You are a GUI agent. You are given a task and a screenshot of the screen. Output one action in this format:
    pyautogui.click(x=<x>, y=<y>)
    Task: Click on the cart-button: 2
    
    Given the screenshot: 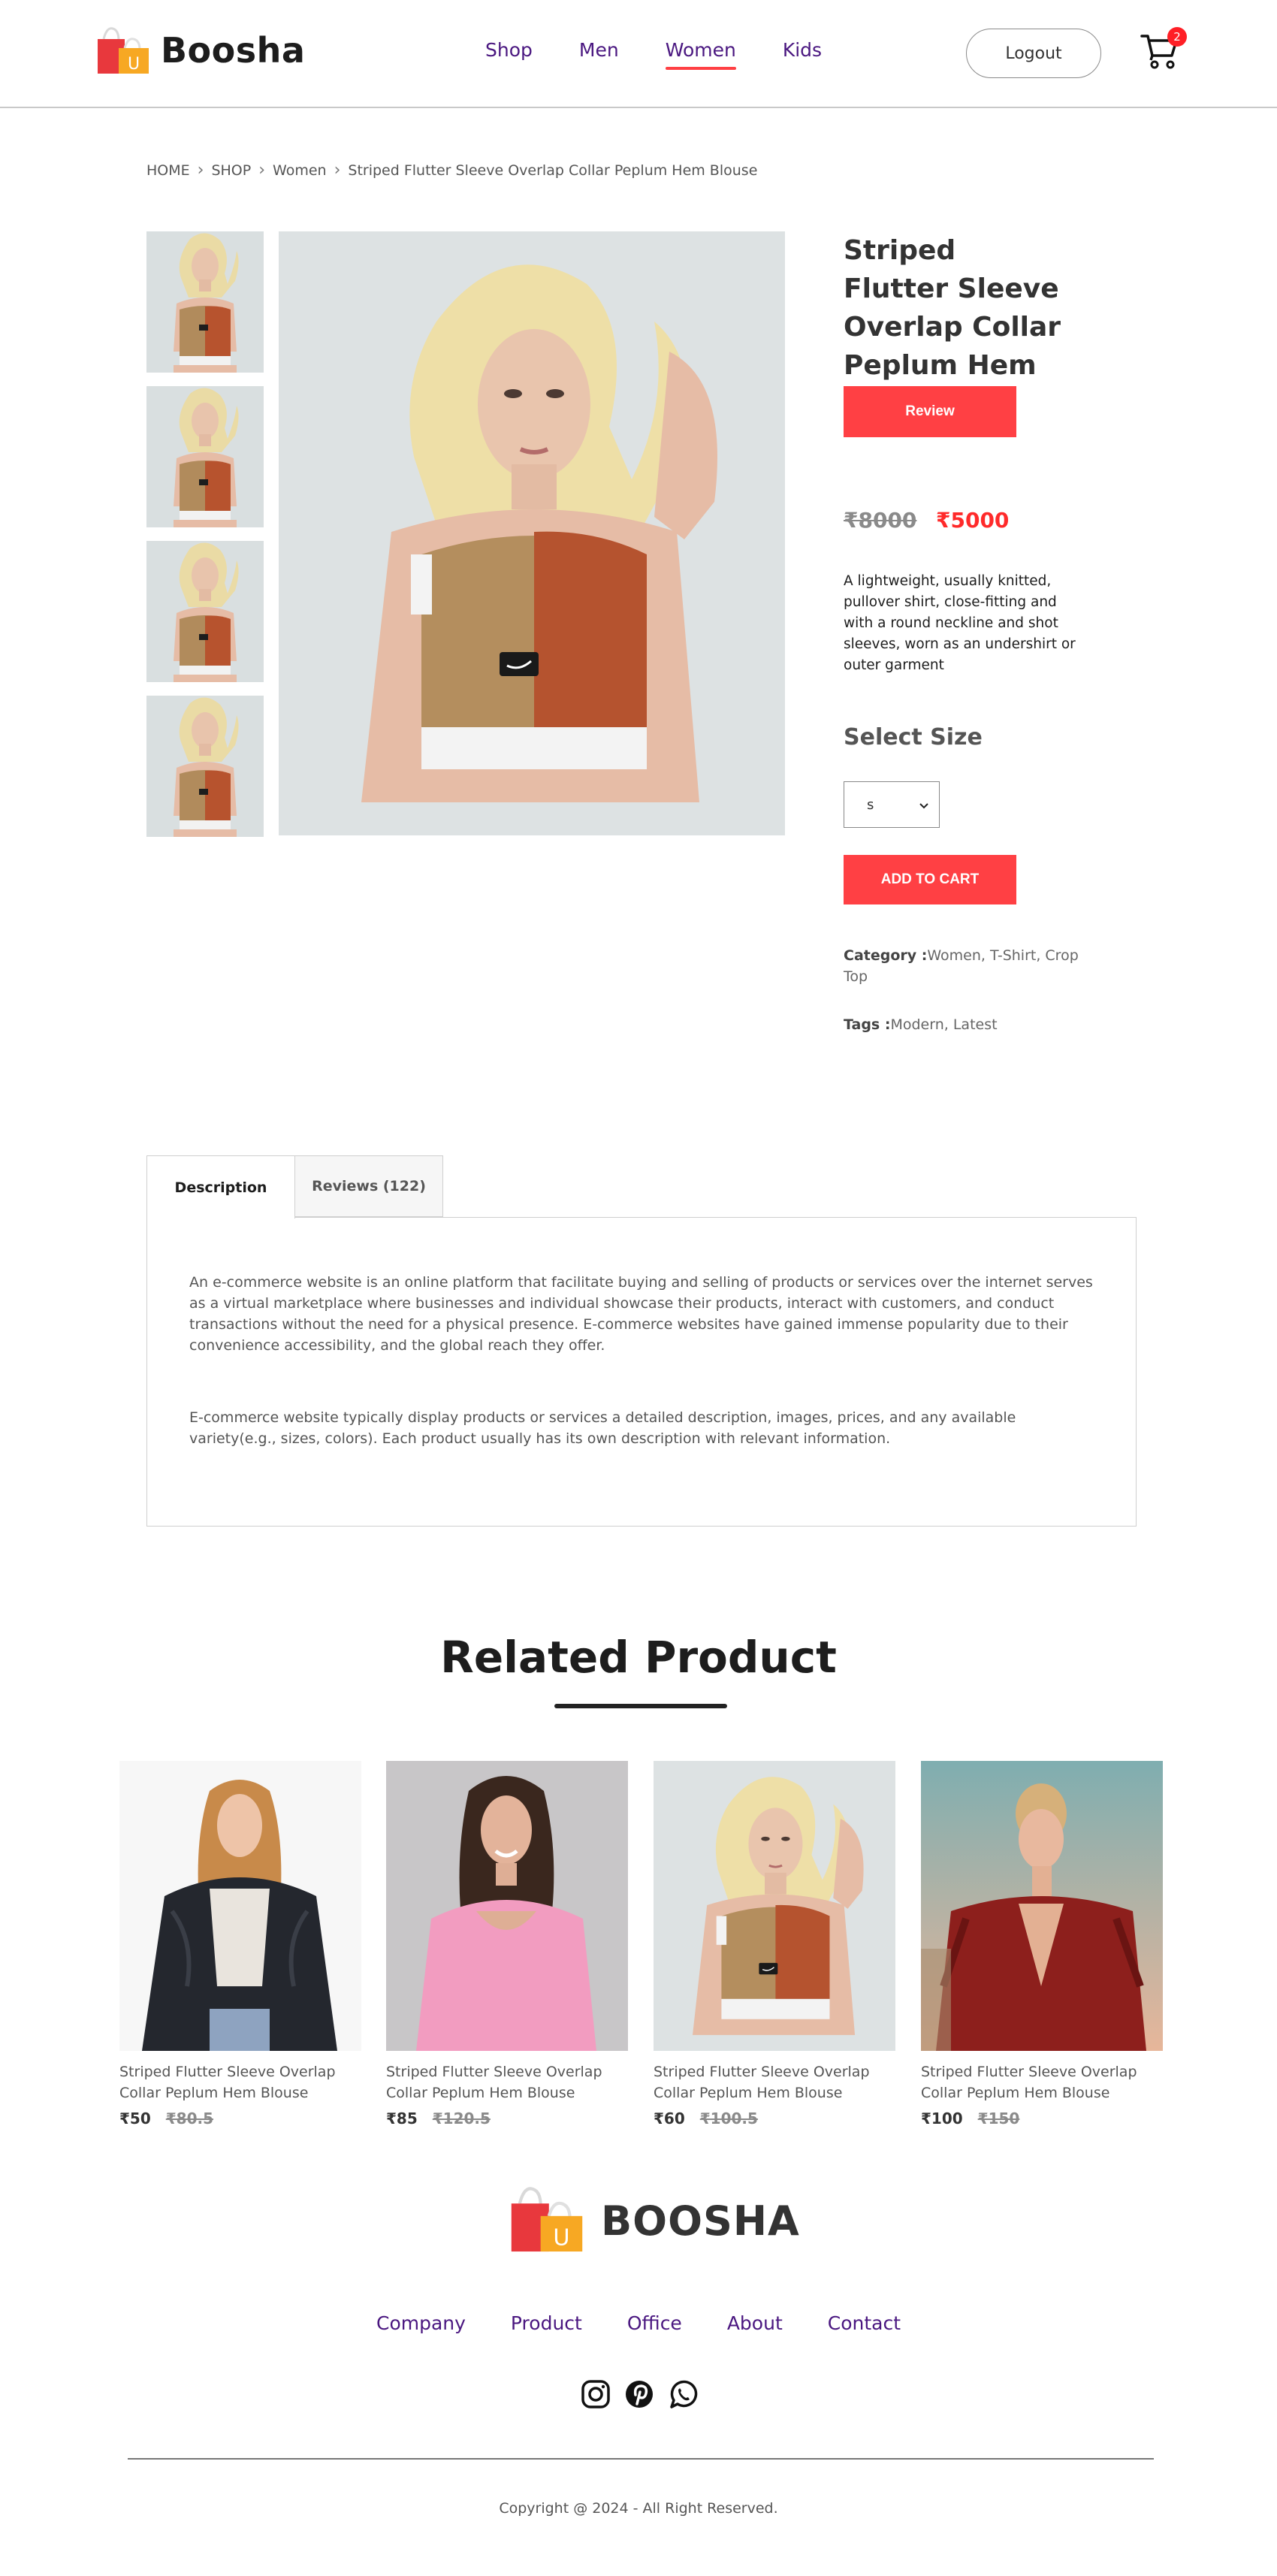 What is the action you would take?
    pyautogui.click(x=1163, y=49)
    